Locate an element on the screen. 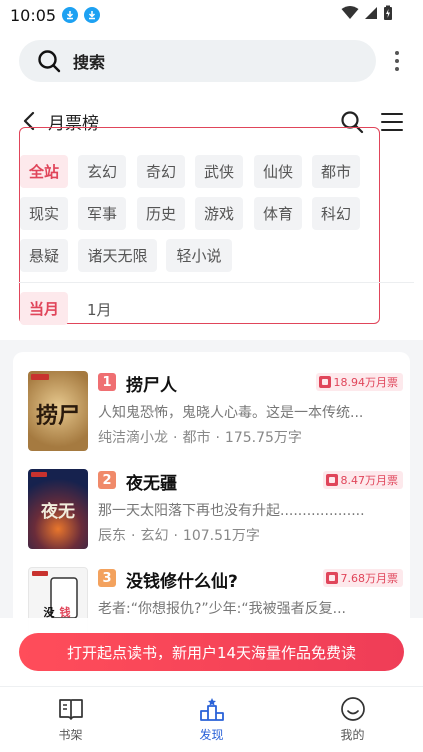 This screenshot has height=752, width=423. ticket-badge: 7.68万月票 is located at coordinates (362, 578).